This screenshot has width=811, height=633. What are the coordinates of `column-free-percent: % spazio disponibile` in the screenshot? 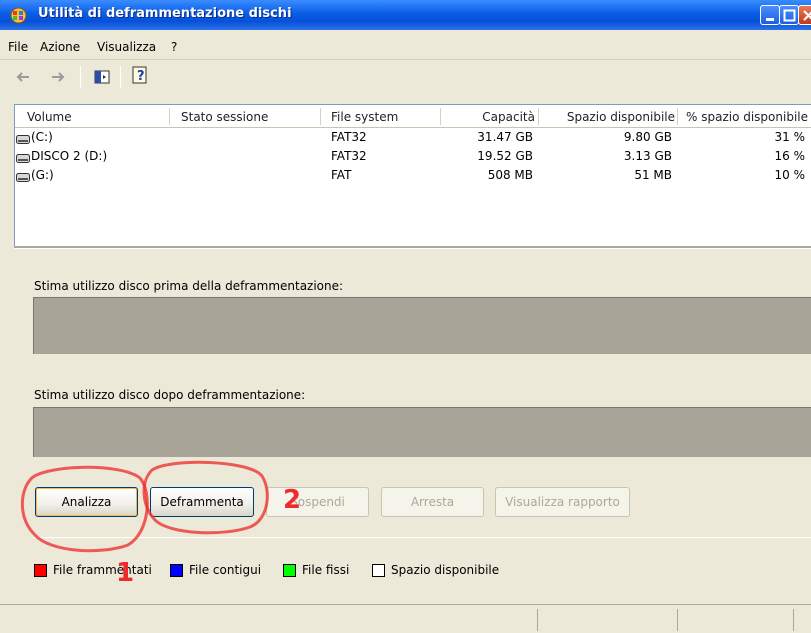 It's located at (743, 117).